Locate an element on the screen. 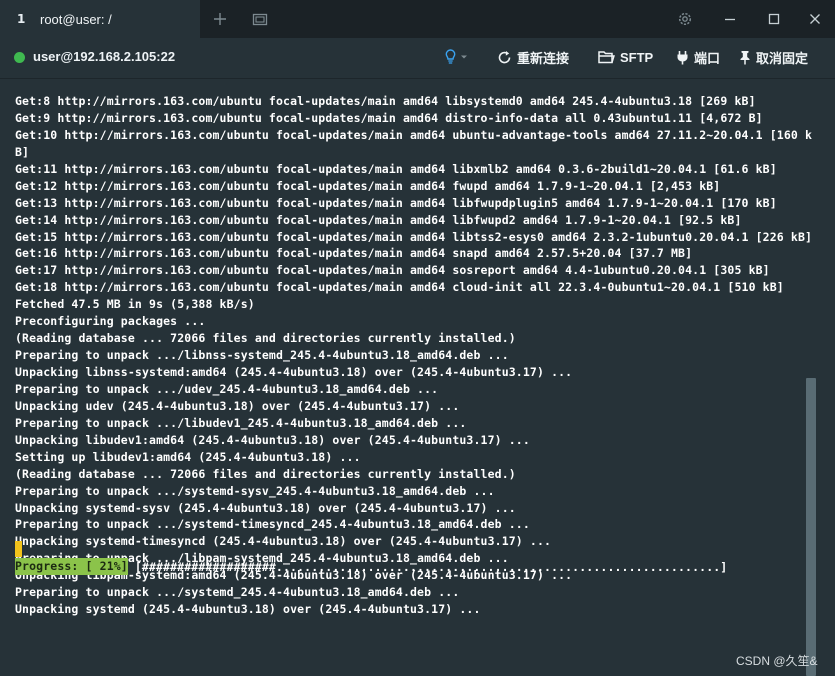  unpin-button: 取消固定 is located at coordinates (773, 57).